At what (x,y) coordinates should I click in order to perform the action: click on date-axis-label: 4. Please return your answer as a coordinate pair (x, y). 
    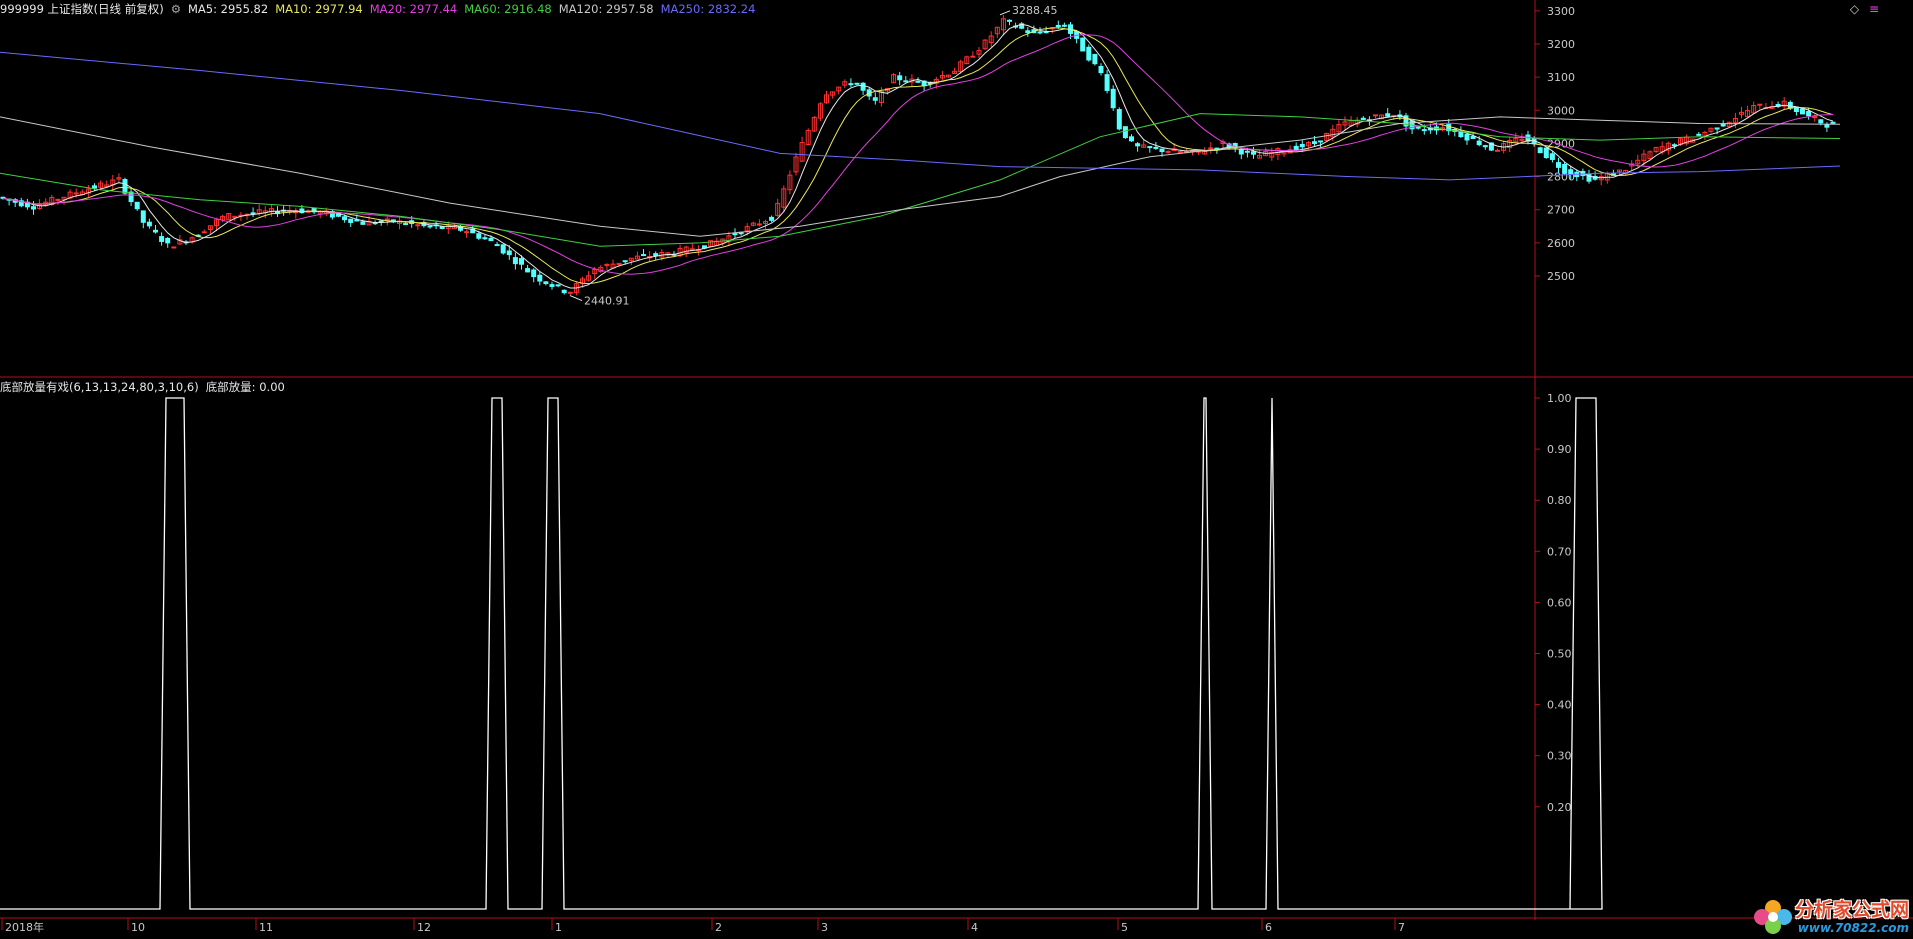
    Looking at the image, I should click on (974, 927).